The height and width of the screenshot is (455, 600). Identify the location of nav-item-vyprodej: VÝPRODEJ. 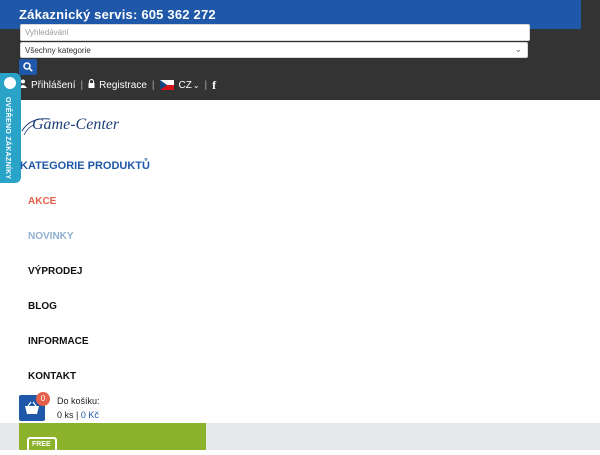
(55, 271).